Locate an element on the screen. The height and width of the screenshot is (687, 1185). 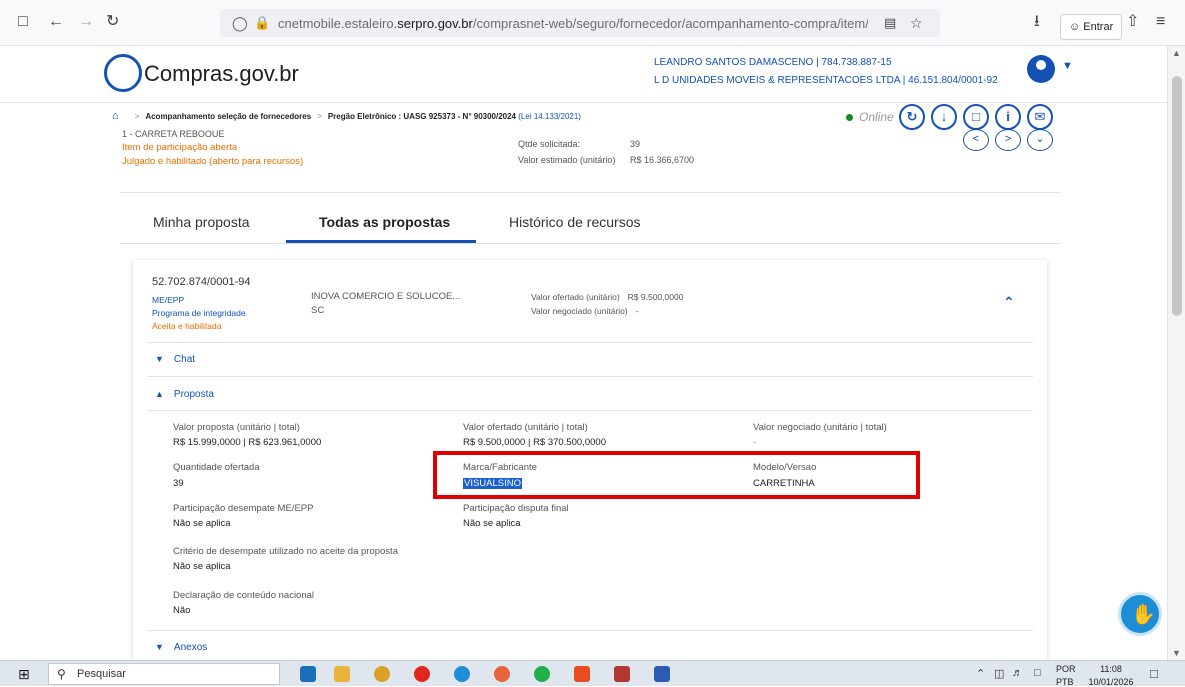
shield-icon: ◯ is located at coordinates (240, 23).